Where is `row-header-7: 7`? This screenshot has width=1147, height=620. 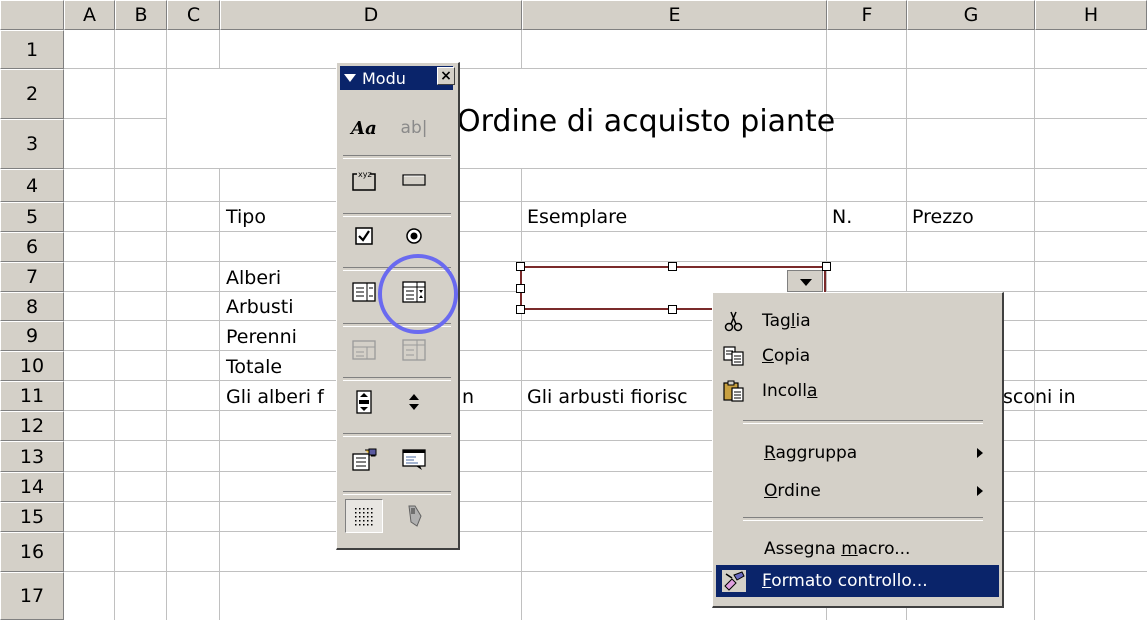 row-header-7: 7 is located at coordinates (32, 277).